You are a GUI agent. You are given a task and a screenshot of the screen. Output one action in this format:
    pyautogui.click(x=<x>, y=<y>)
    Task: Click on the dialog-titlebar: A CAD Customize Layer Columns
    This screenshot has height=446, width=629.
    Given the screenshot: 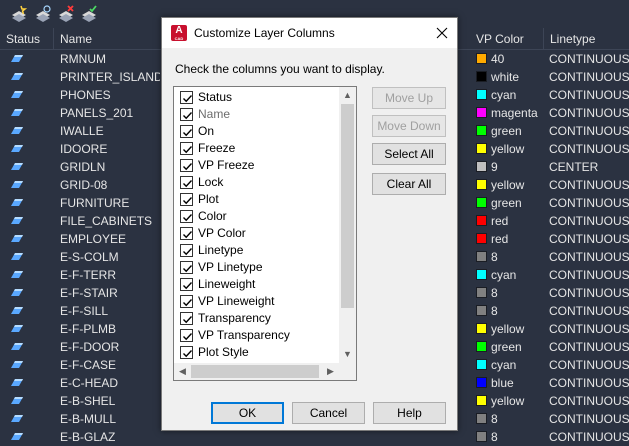 What is the action you would take?
    pyautogui.click(x=309, y=33)
    